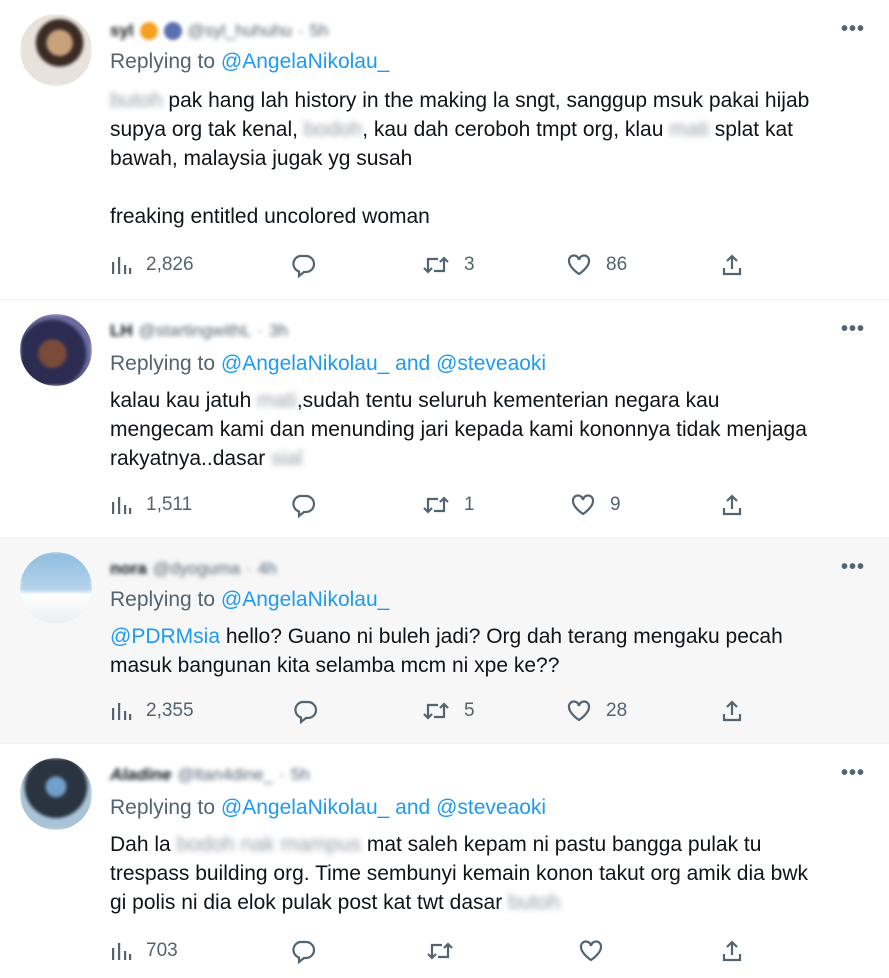 This screenshot has width=889, height=978. What do you see at coordinates (596, 265) in the screenshot?
I see `like-button: 86` at bounding box center [596, 265].